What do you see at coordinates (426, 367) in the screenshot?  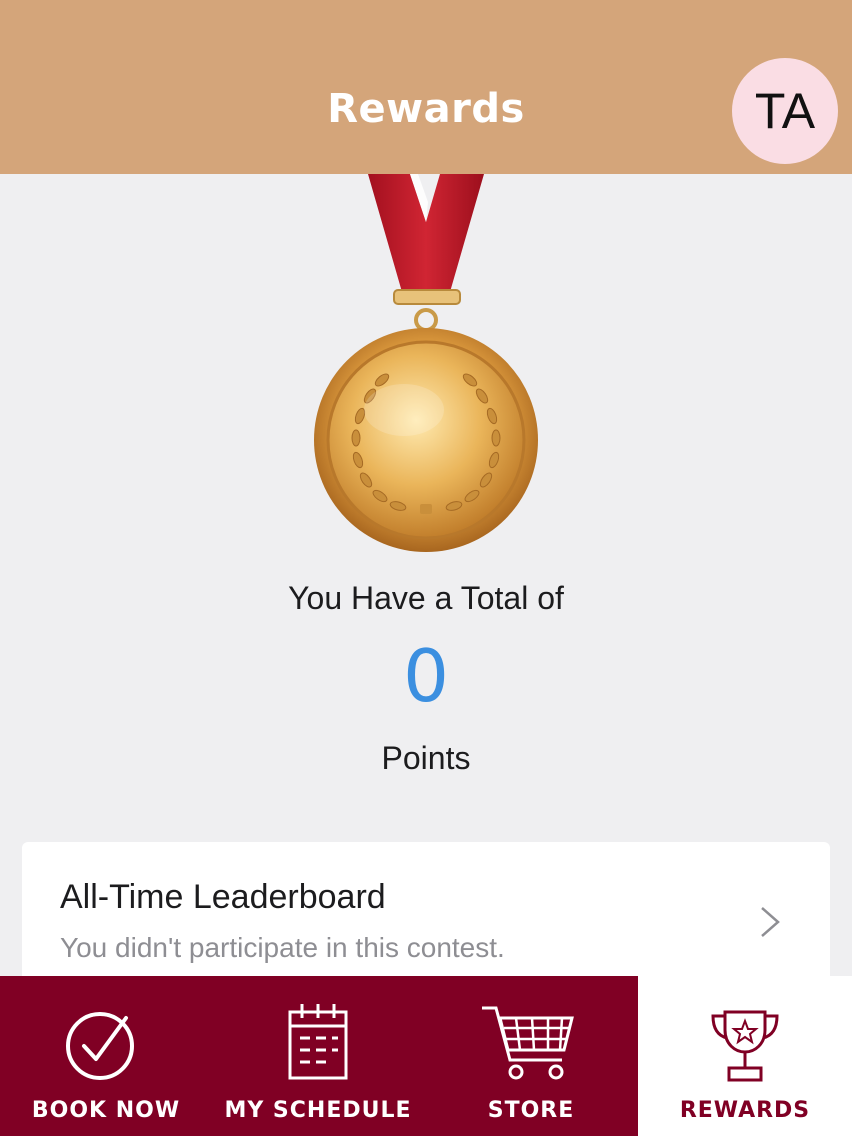 I see `gold-medal-icon` at bounding box center [426, 367].